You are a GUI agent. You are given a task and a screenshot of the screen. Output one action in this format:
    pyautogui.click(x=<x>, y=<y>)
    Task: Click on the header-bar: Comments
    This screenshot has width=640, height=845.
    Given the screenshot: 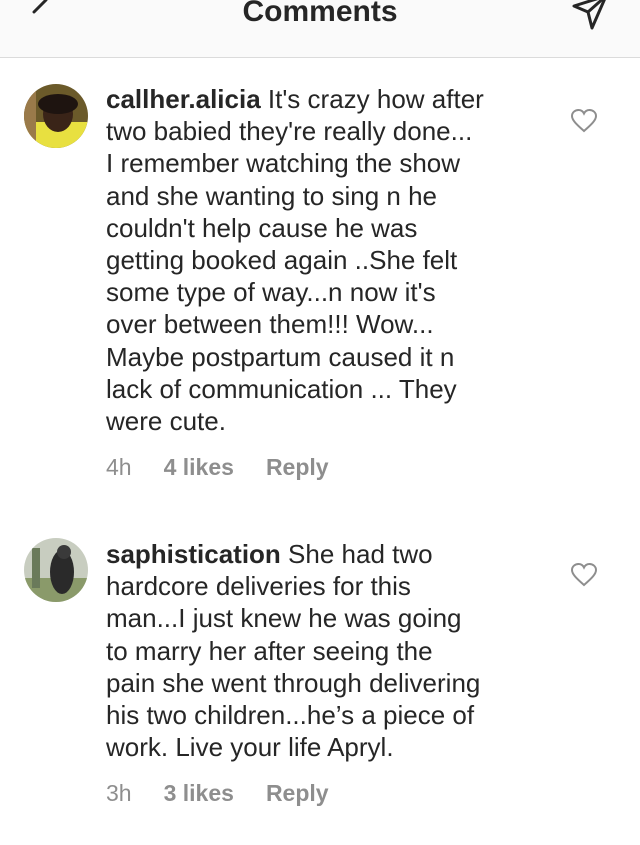 What is the action you would take?
    pyautogui.click(x=320, y=29)
    